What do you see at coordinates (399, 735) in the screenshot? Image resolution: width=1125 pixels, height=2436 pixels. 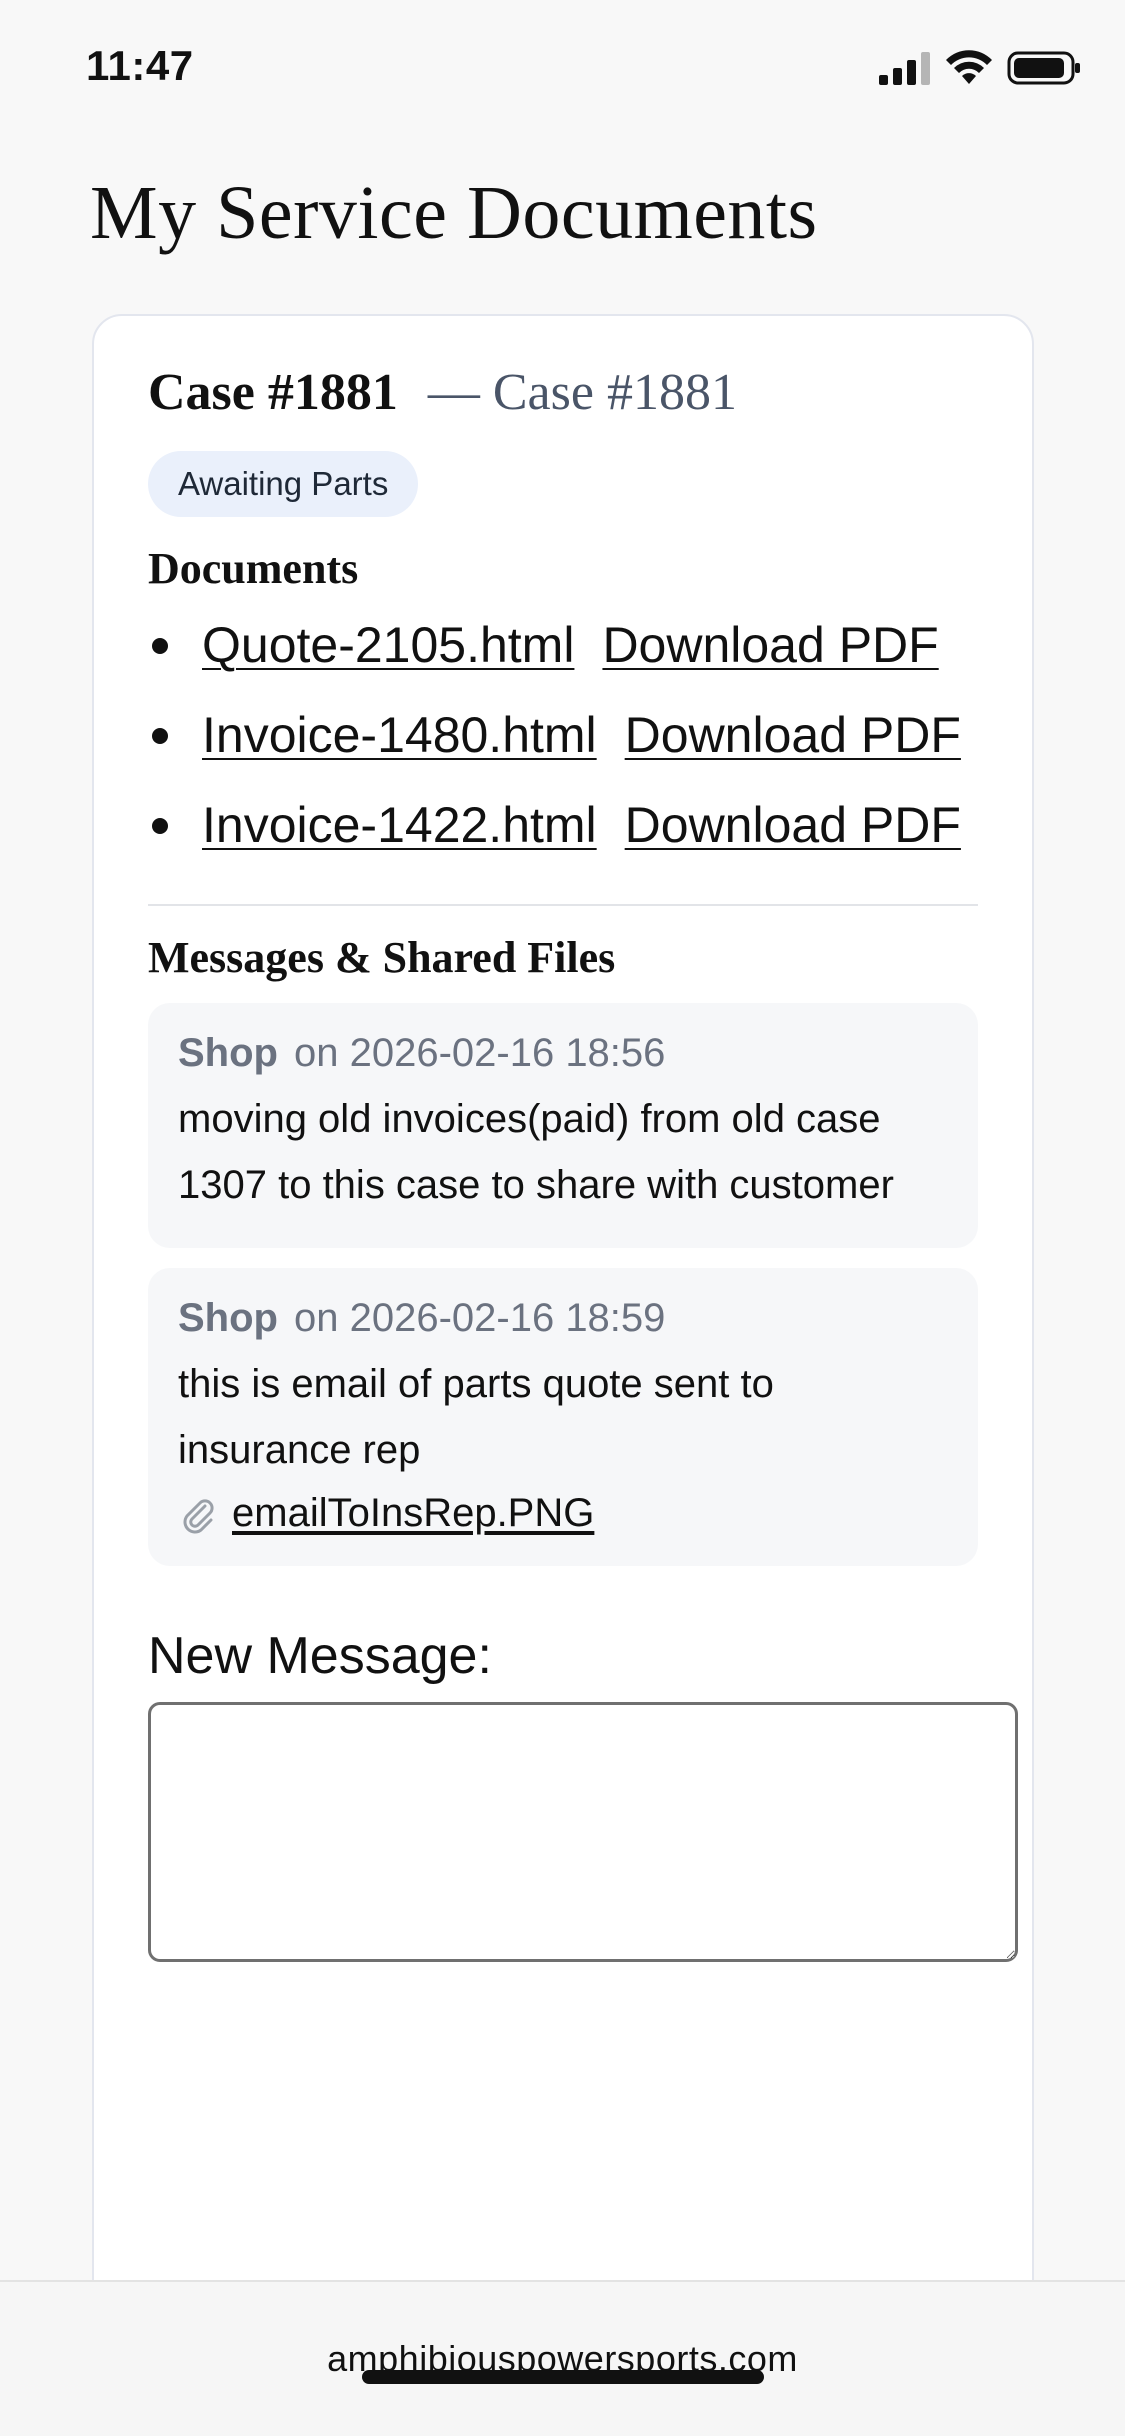 I see `document-link: Invoice-1480.html` at bounding box center [399, 735].